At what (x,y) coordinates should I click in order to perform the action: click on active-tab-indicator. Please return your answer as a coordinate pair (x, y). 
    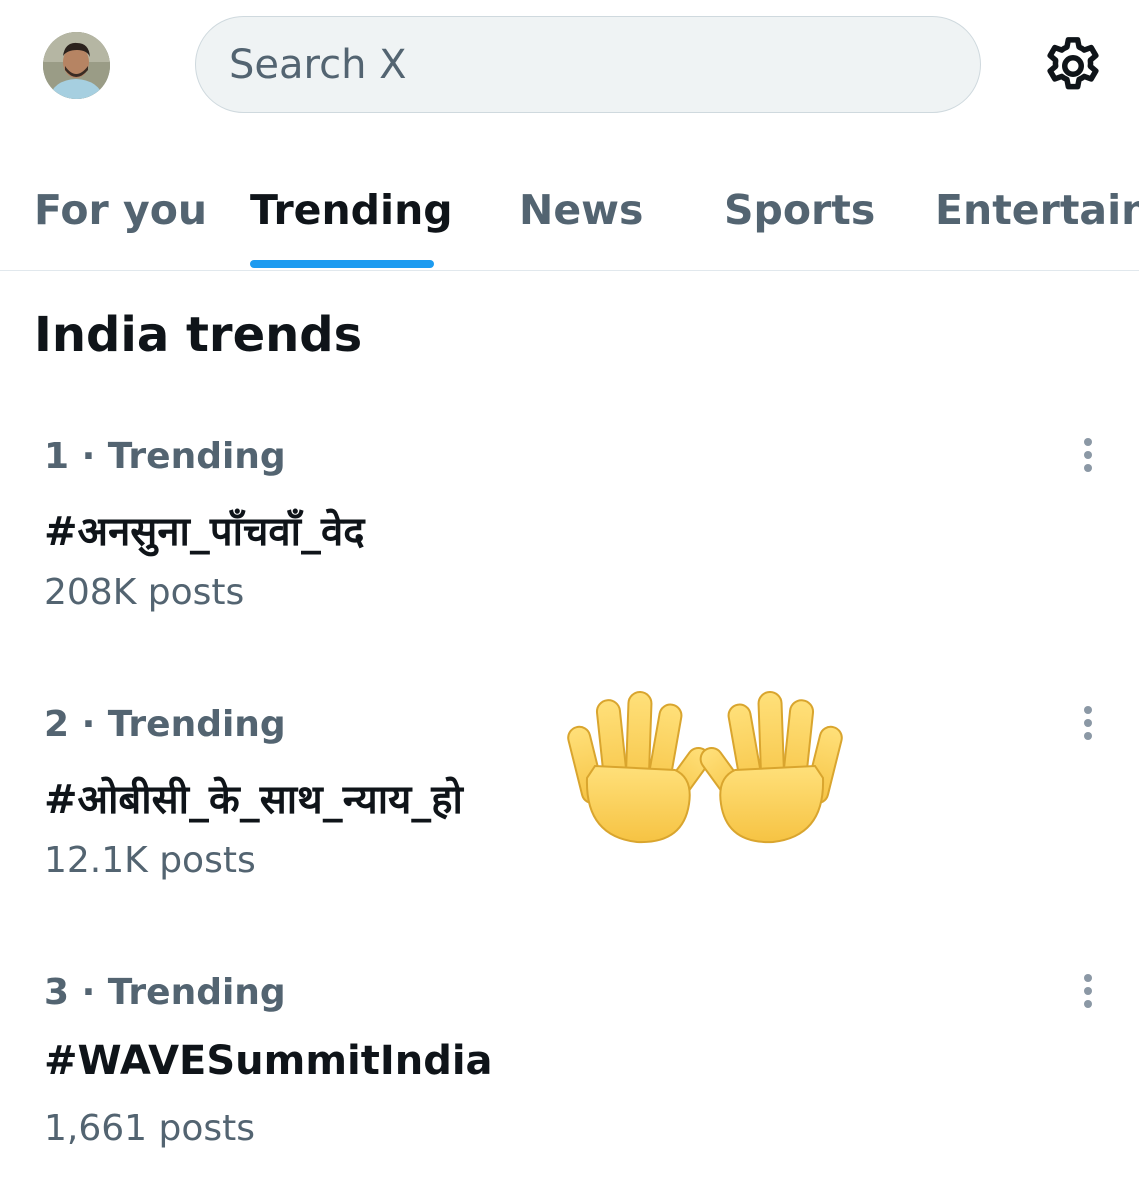
    Looking at the image, I should click on (342, 264).